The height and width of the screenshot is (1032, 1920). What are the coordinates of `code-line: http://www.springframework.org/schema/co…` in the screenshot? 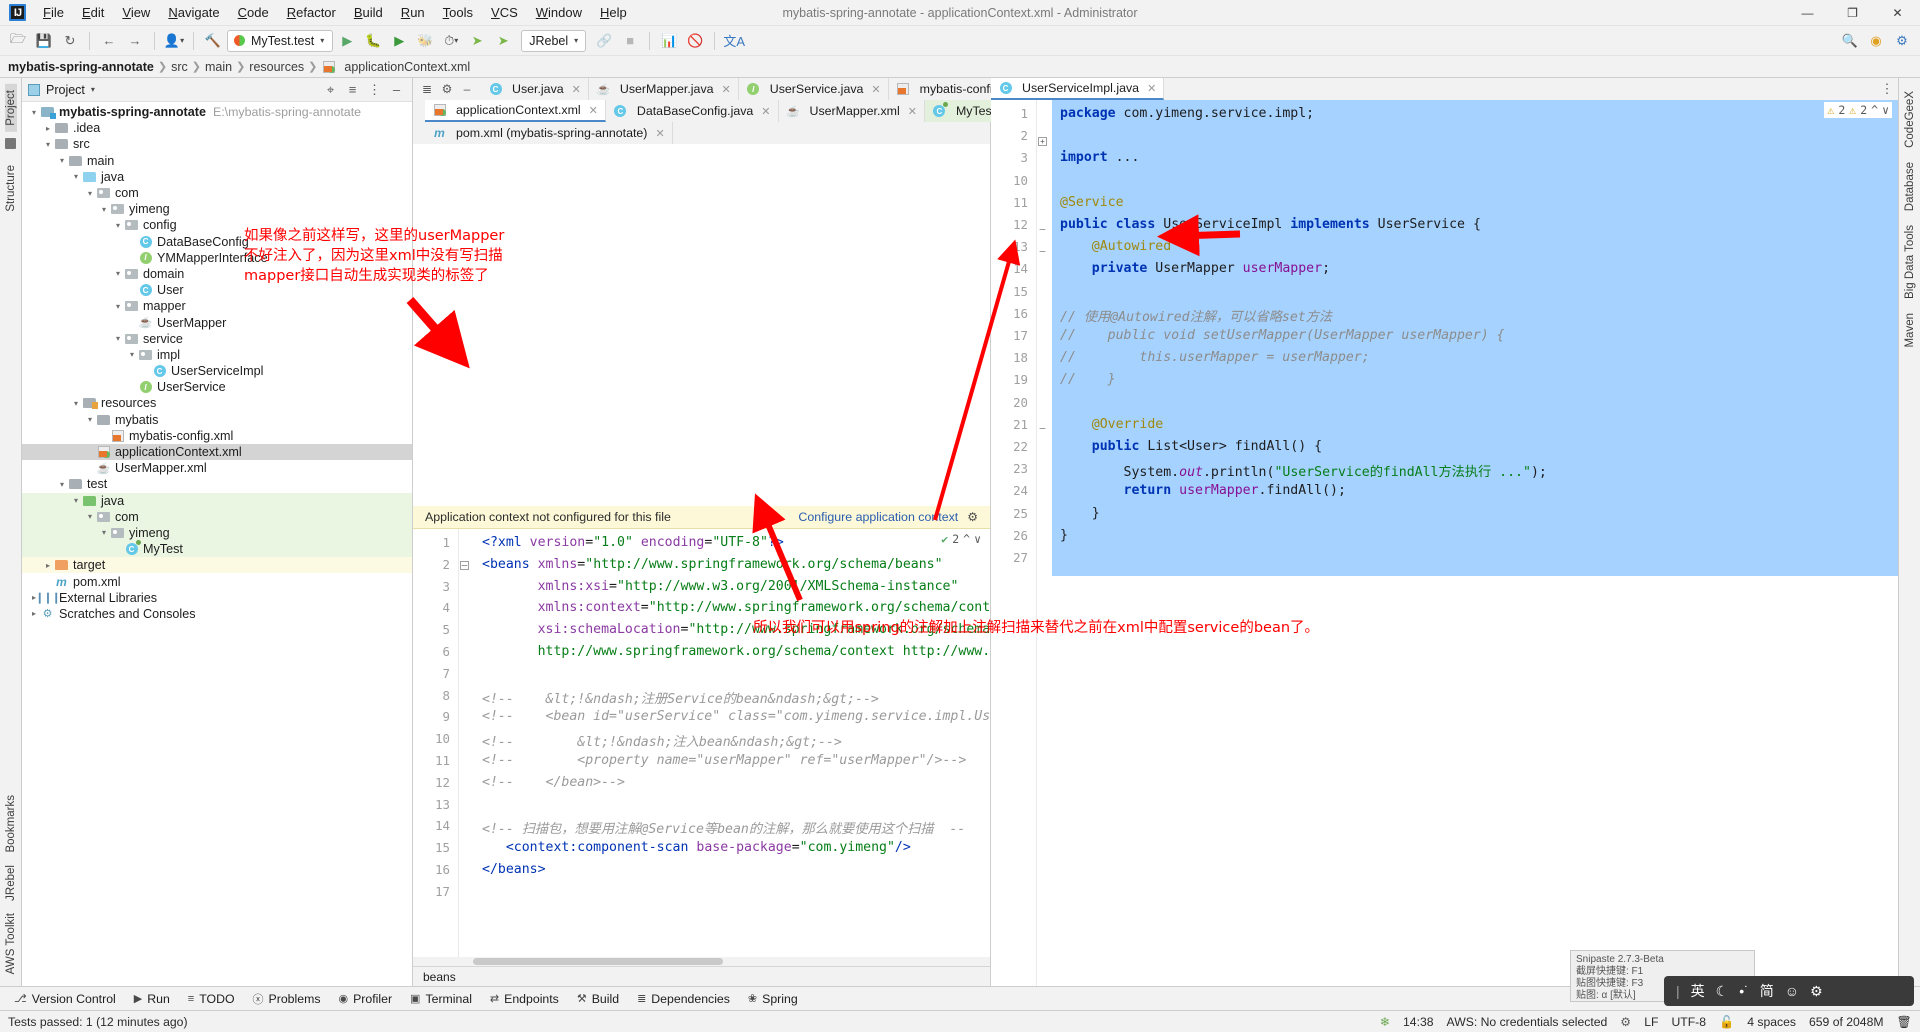 It's located at (736, 651).